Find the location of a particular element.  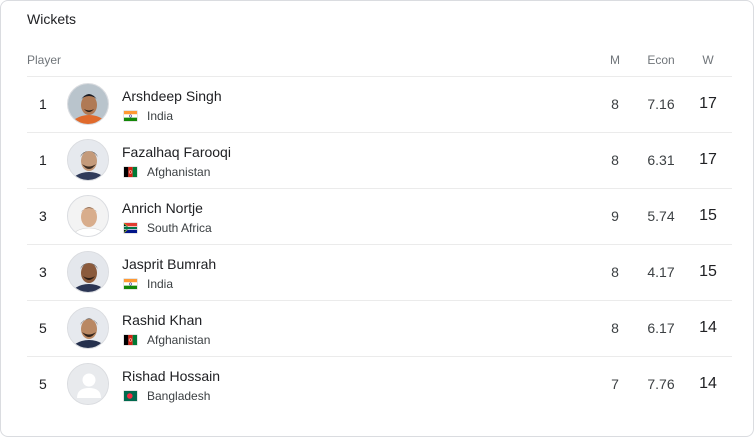

player-name: Arshdeep Singh is located at coordinates (172, 96).